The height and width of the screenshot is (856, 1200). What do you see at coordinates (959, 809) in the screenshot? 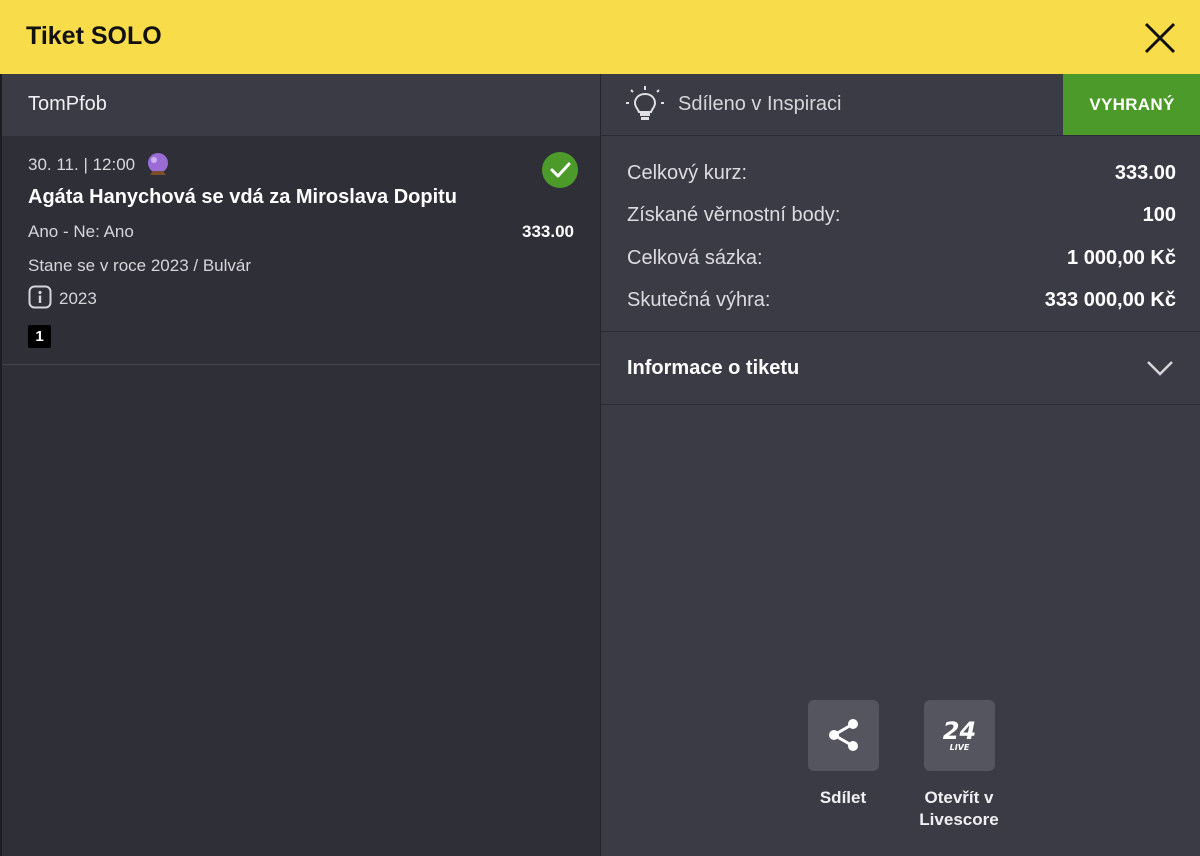
I see `livescore-label: Otevřít v Livescore` at bounding box center [959, 809].